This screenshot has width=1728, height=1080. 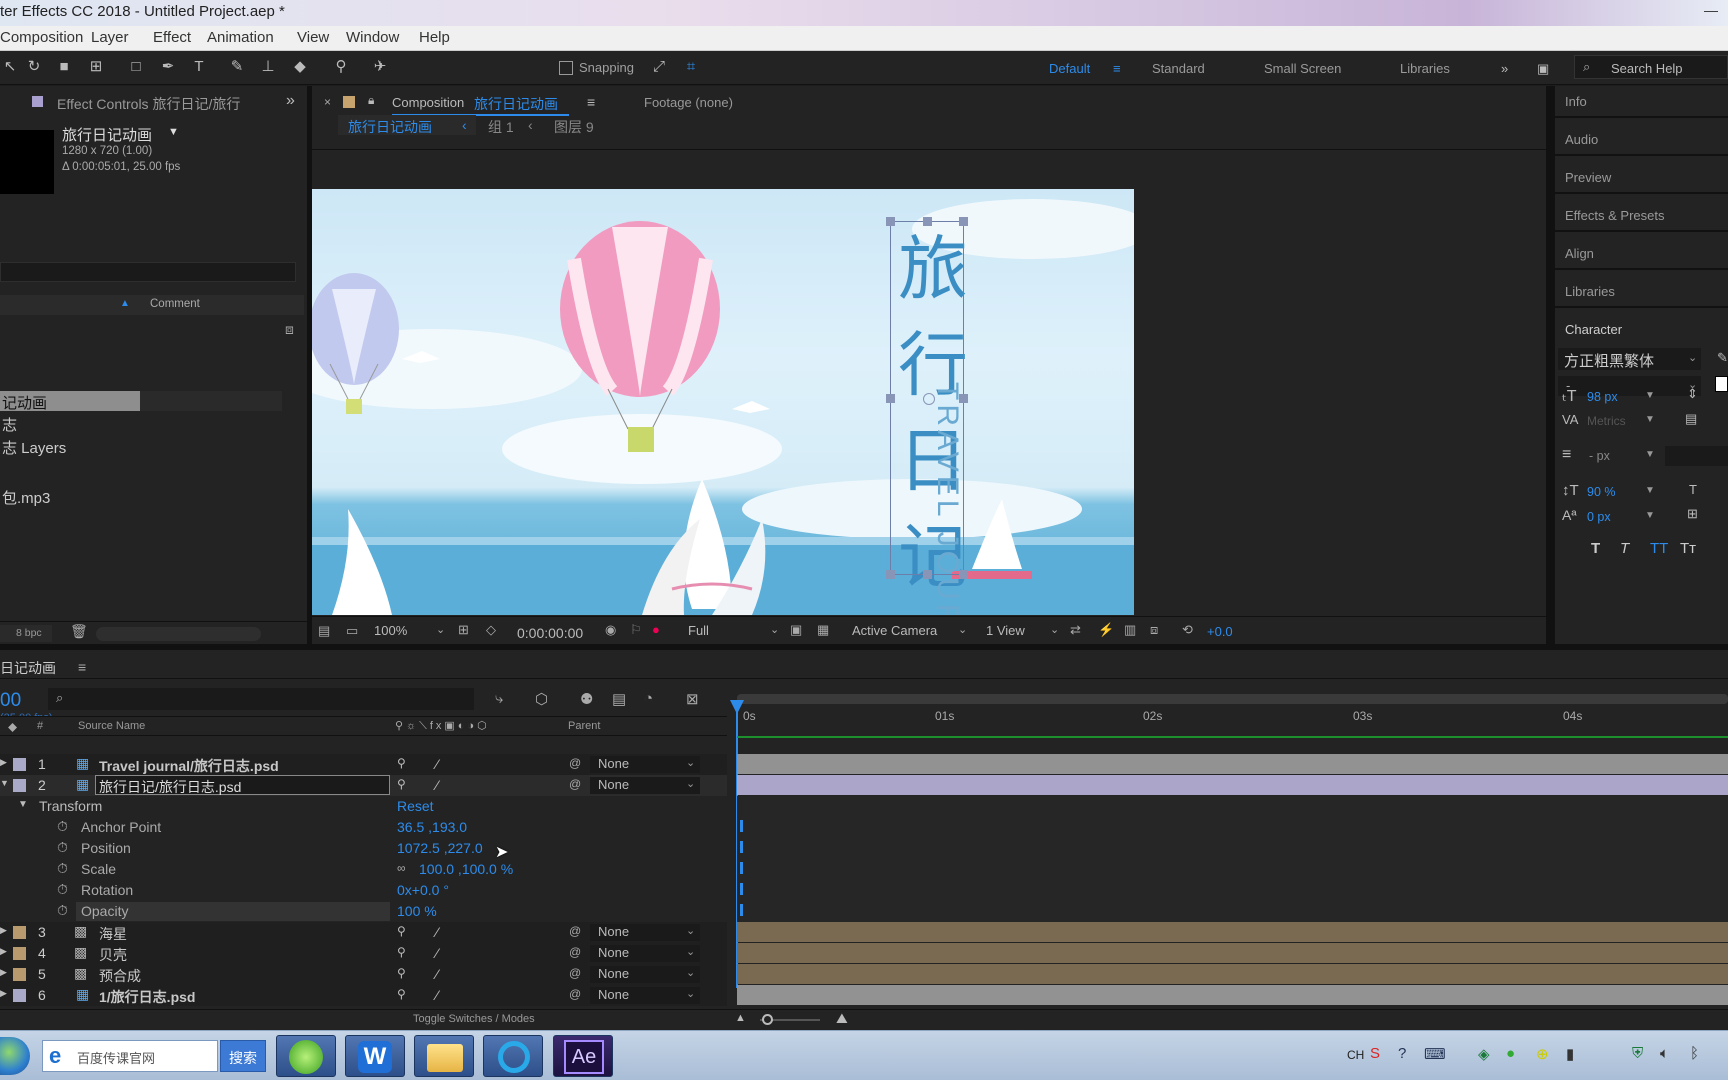 What do you see at coordinates (9, 424) in the screenshot?
I see `project-item: 志` at bounding box center [9, 424].